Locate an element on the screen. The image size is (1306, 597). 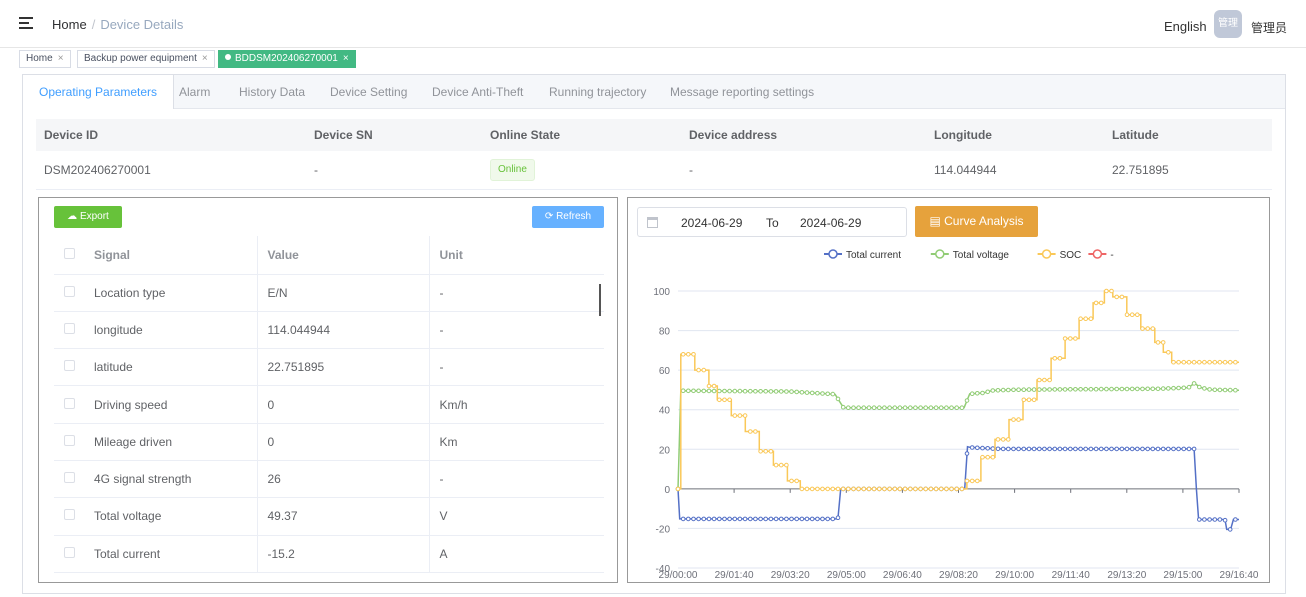
refresh-button: ⟳ Refresh is located at coordinates (568, 217).